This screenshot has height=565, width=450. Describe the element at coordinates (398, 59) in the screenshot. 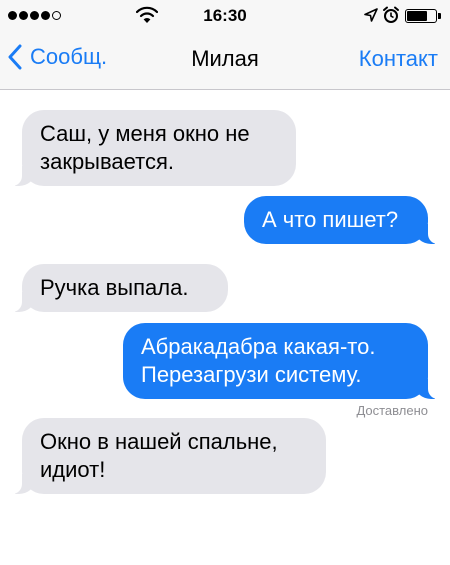

I see `contact-button: Контакт` at that location.